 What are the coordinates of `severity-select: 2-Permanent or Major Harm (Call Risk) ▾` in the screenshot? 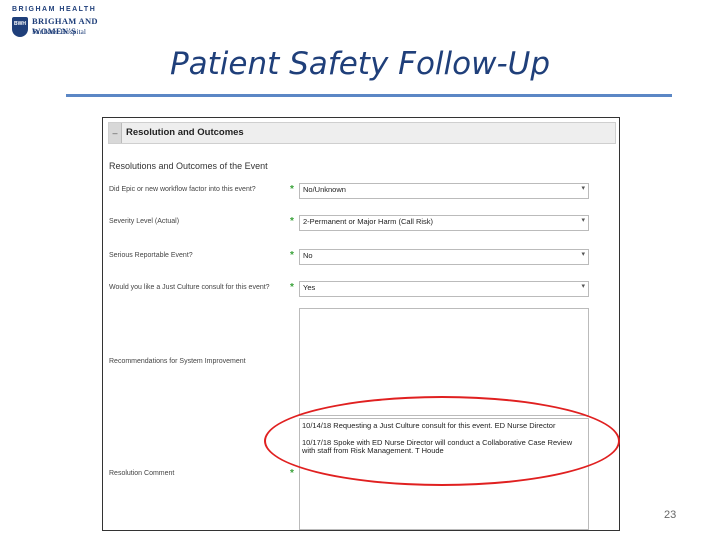 It's located at (444, 223).